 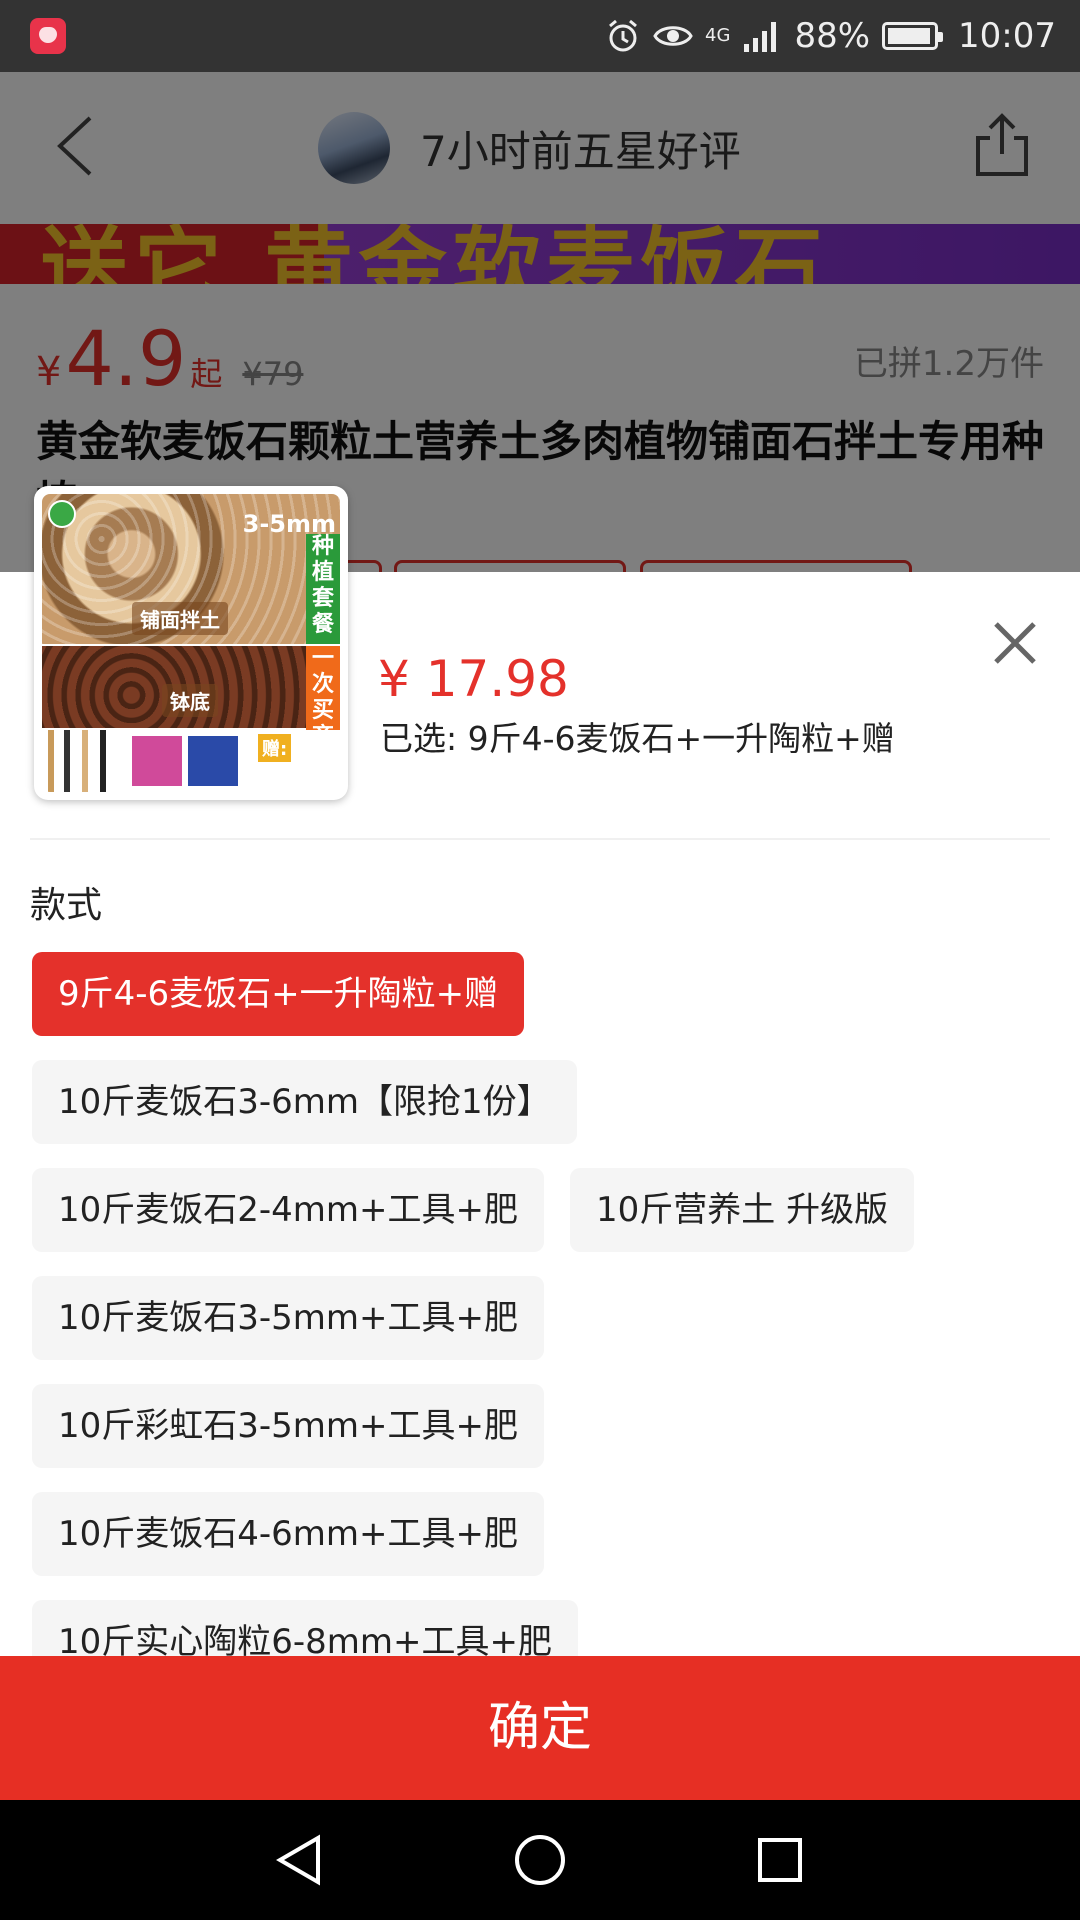 I want to click on section-label: 款式, so click(x=66, y=905).